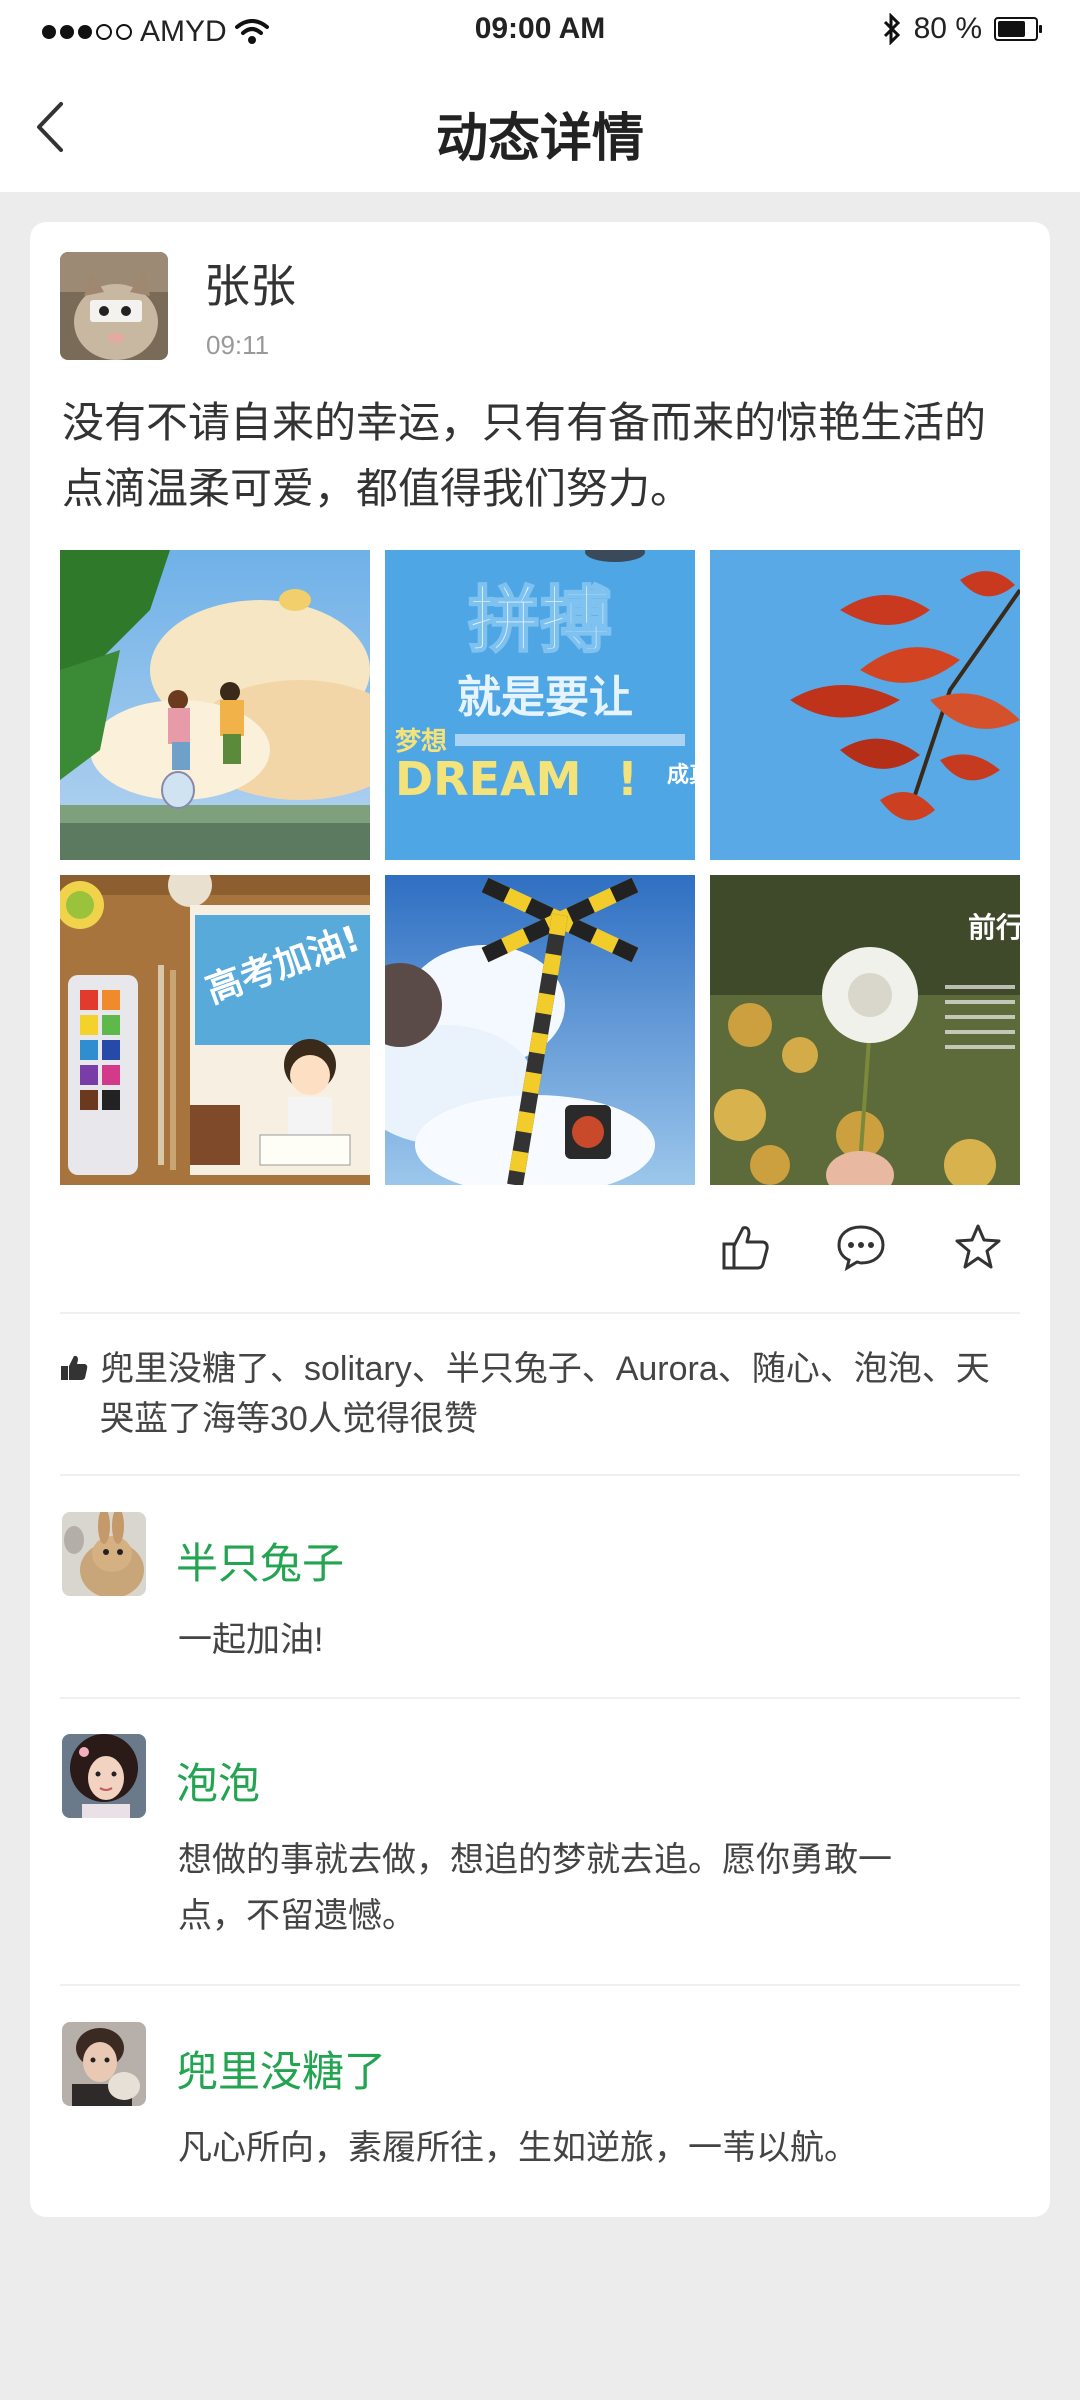 This screenshot has height=2400, width=1080. What do you see at coordinates (281, 2068) in the screenshot?
I see `commenter-name: 兜里没糖了` at bounding box center [281, 2068].